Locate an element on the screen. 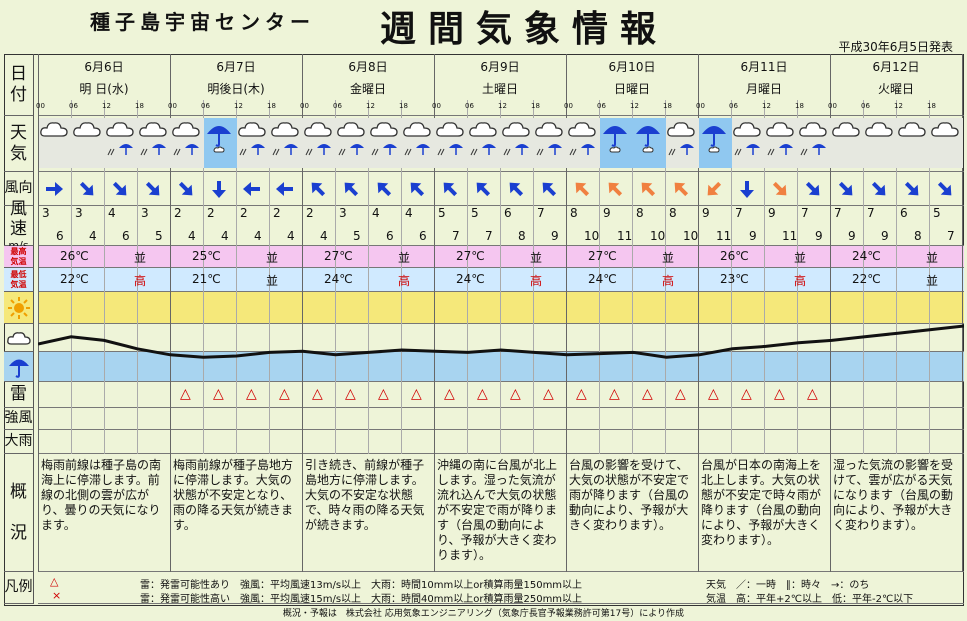 The width and height of the screenshot is (967, 621). row-label-speed: 風速m/s is located at coordinates (19, 225).